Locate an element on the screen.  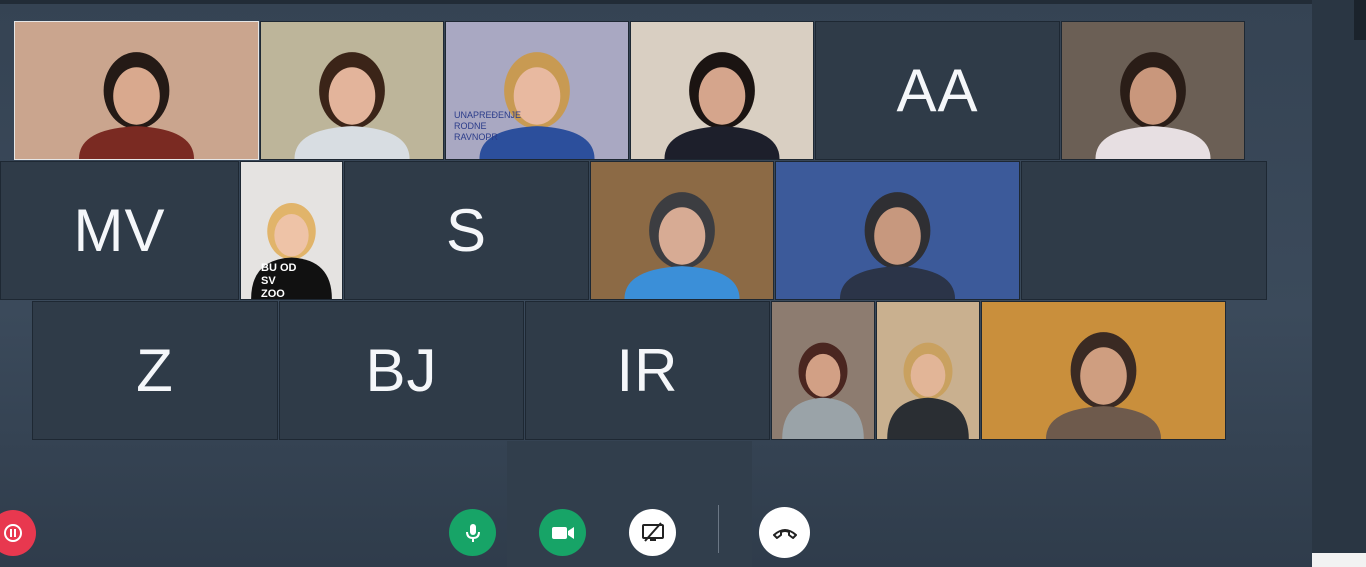
avatar-tile-S: S is located at coordinates (466, 230).